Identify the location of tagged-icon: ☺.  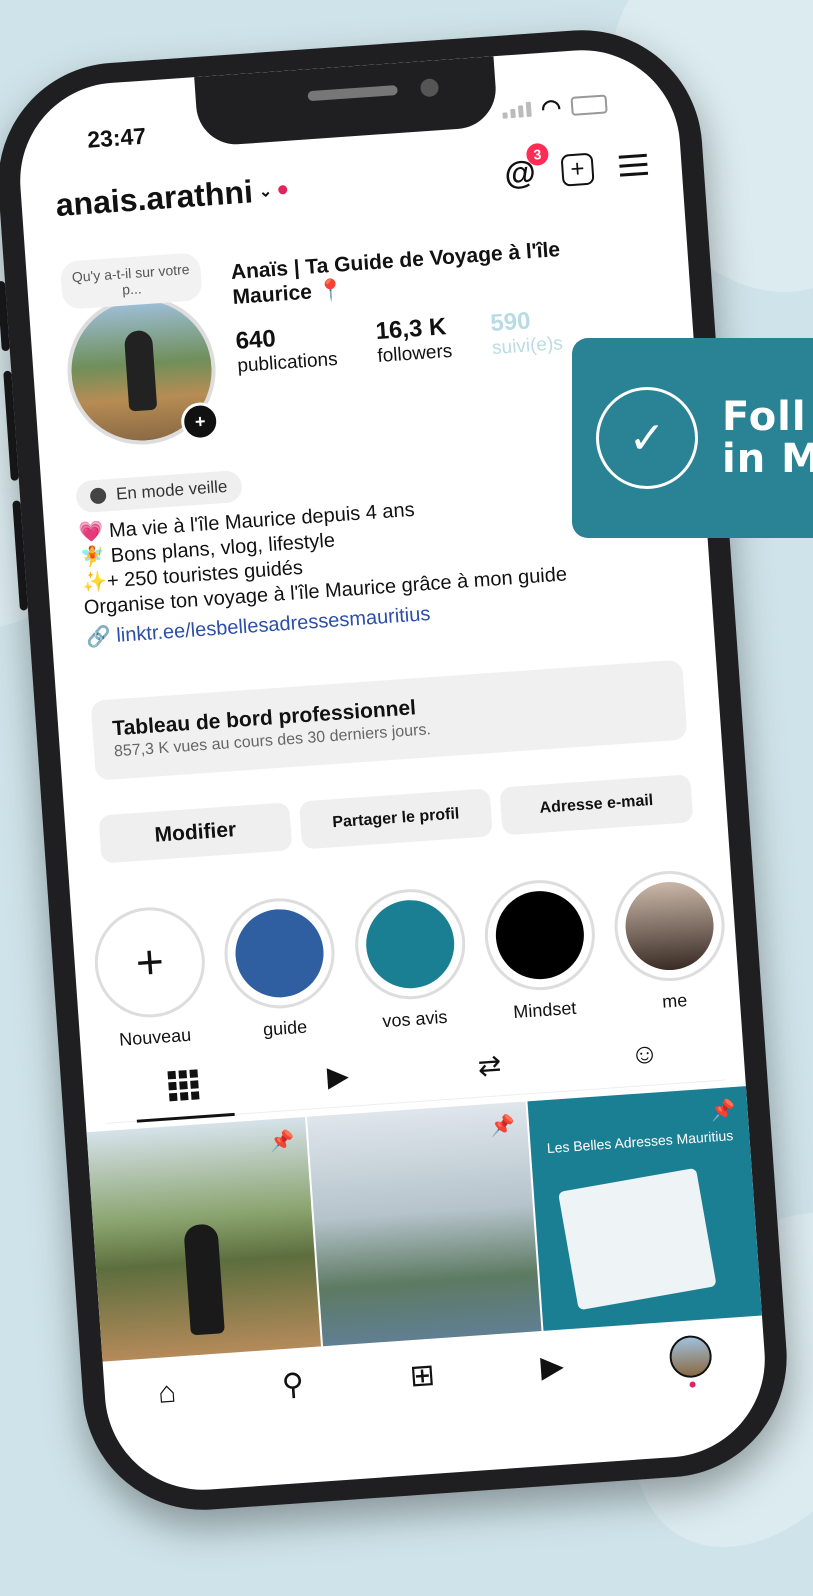
(644, 1054).